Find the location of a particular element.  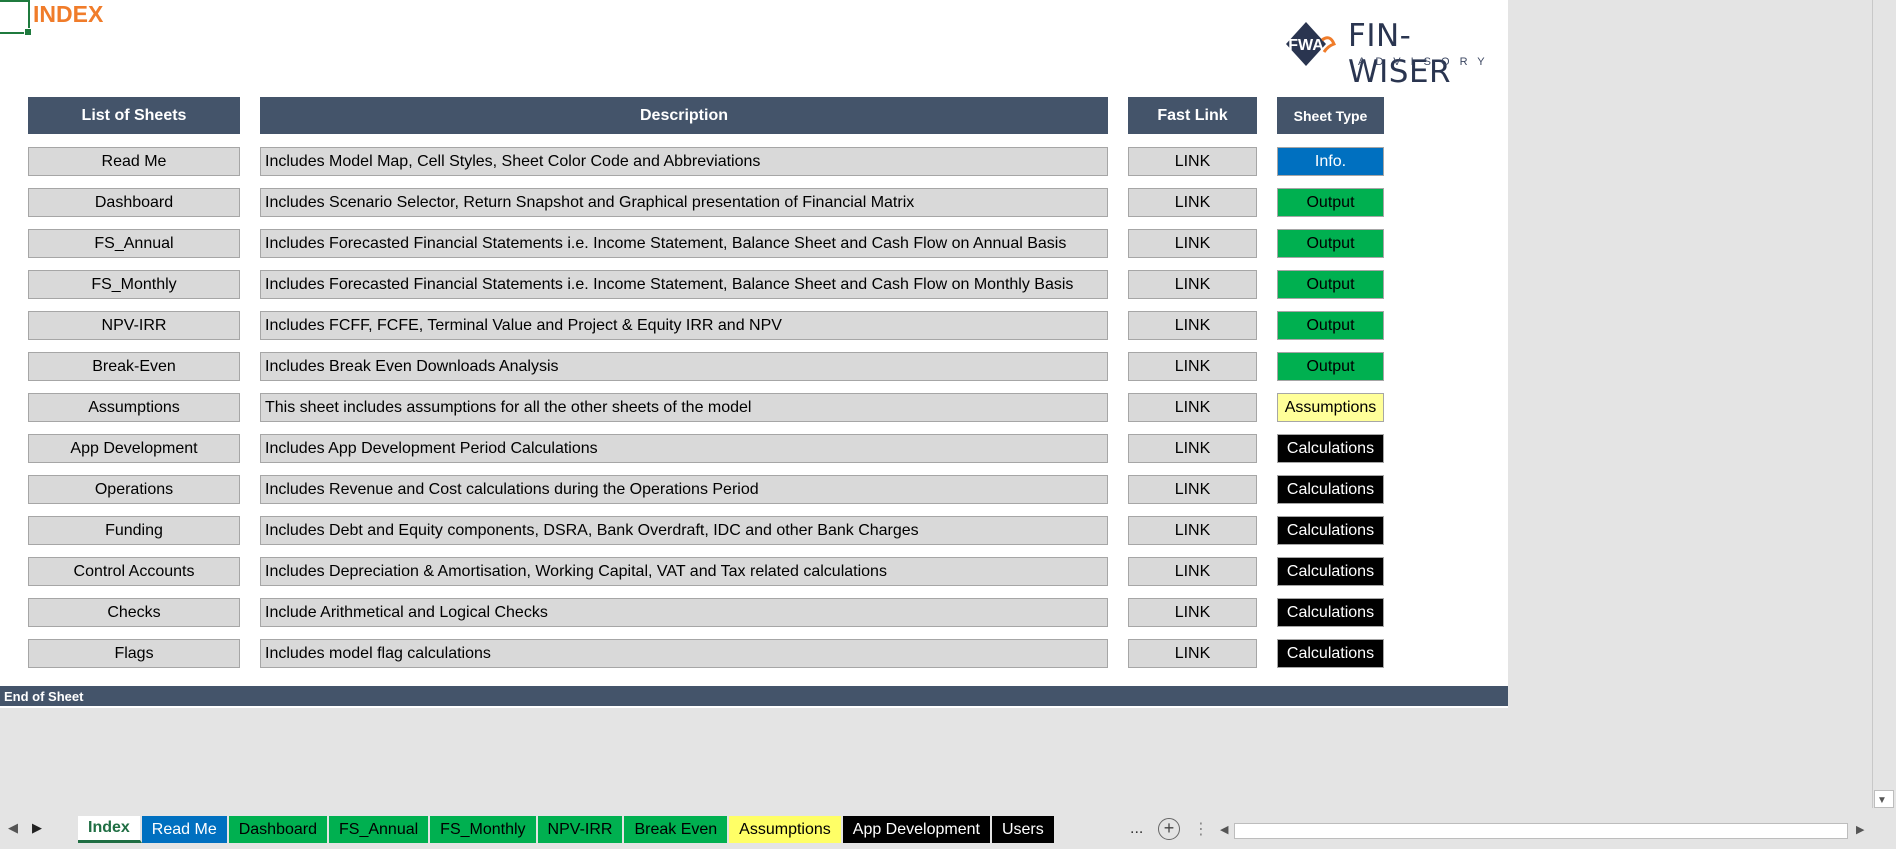

sheet-tab-app-development: App Development is located at coordinates (917, 829).